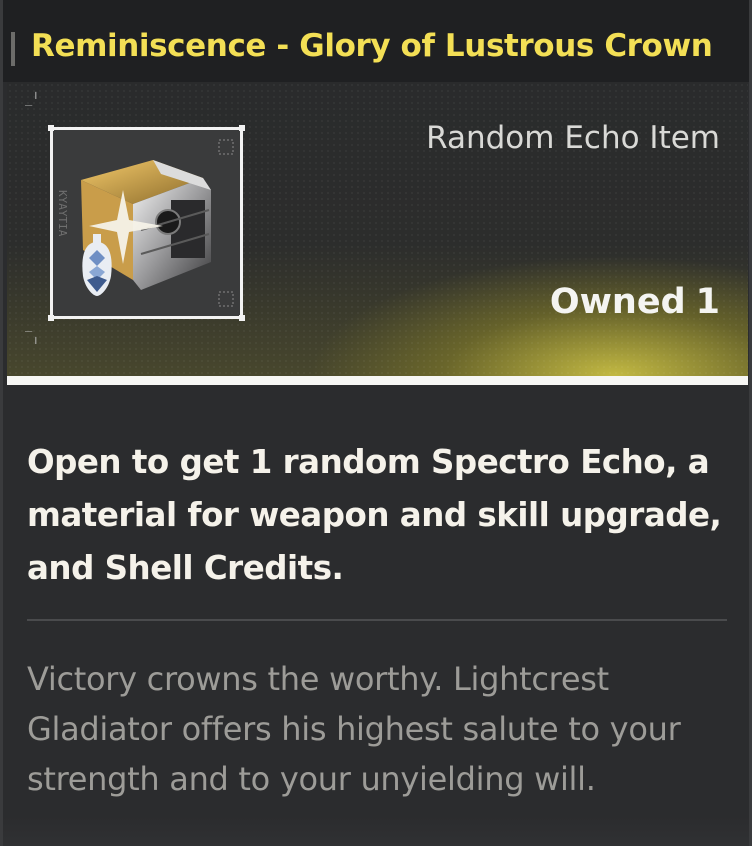 The image size is (752, 846). What do you see at coordinates (32, 99) in the screenshot?
I see `corner-mark-top-left: _╵` at bounding box center [32, 99].